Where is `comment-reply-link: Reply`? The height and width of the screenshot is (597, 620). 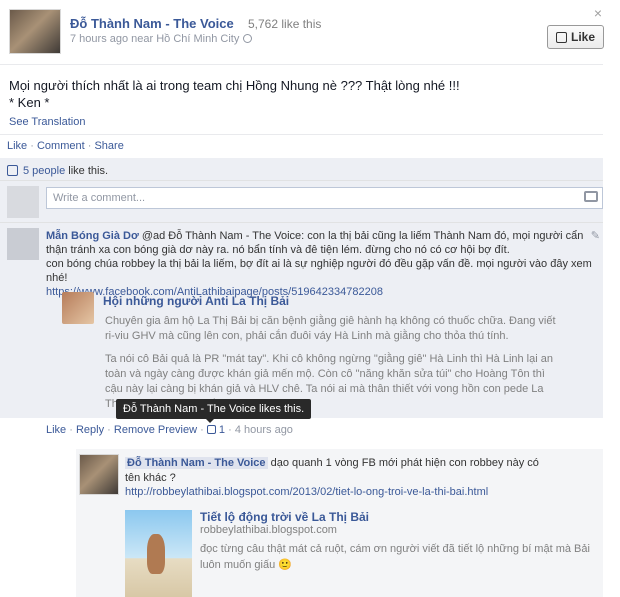
comment-reply-link: Reply is located at coordinates (90, 430).